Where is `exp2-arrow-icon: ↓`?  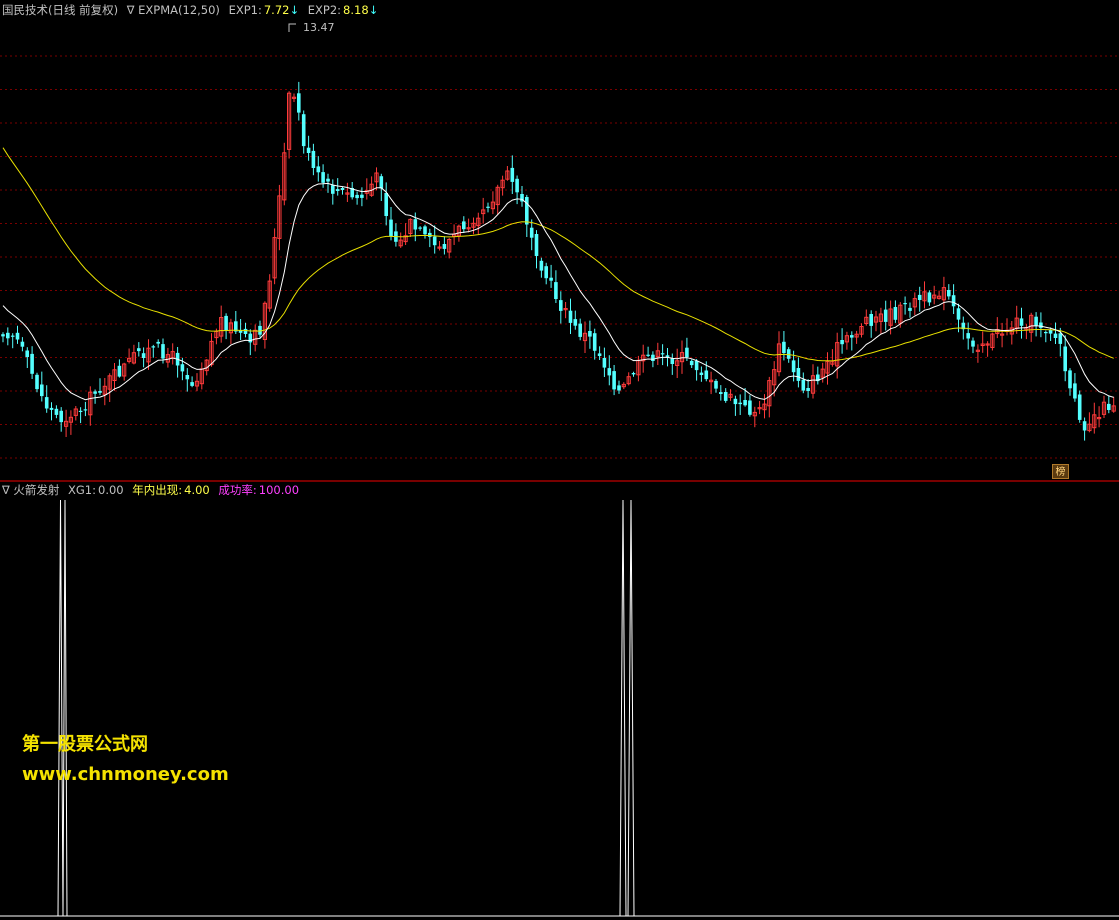
exp2-arrow-icon: ↓ is located at coordinates (373, 10).